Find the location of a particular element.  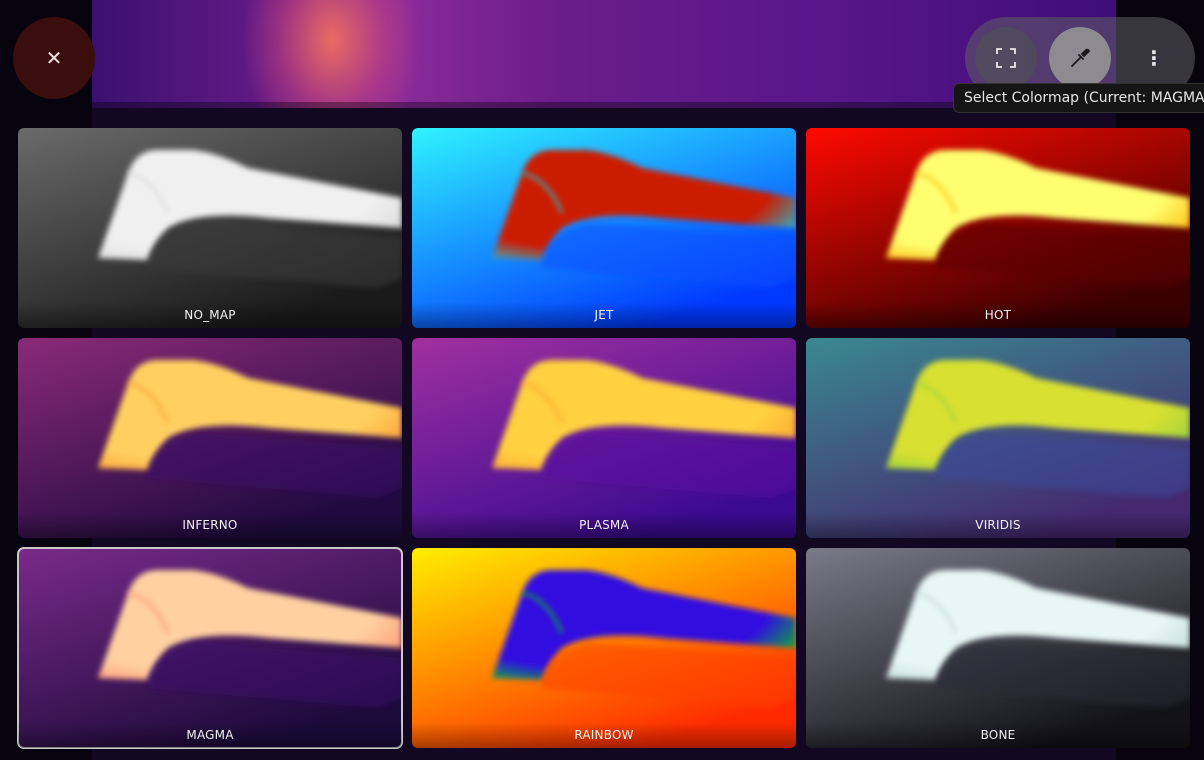

colormap-option-jet: JET is located at coordinates (604, 228).